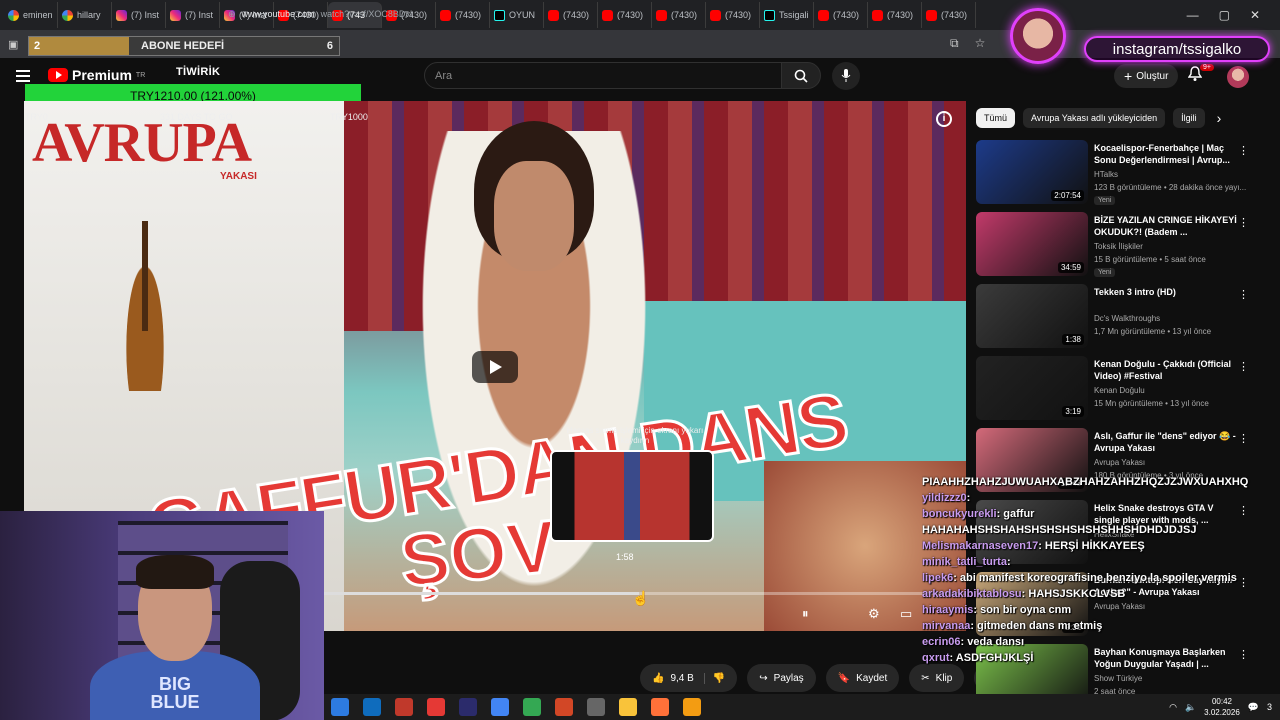 This screenshot has width=1280, height=720. I want to click on search-button, so click(801, 75).